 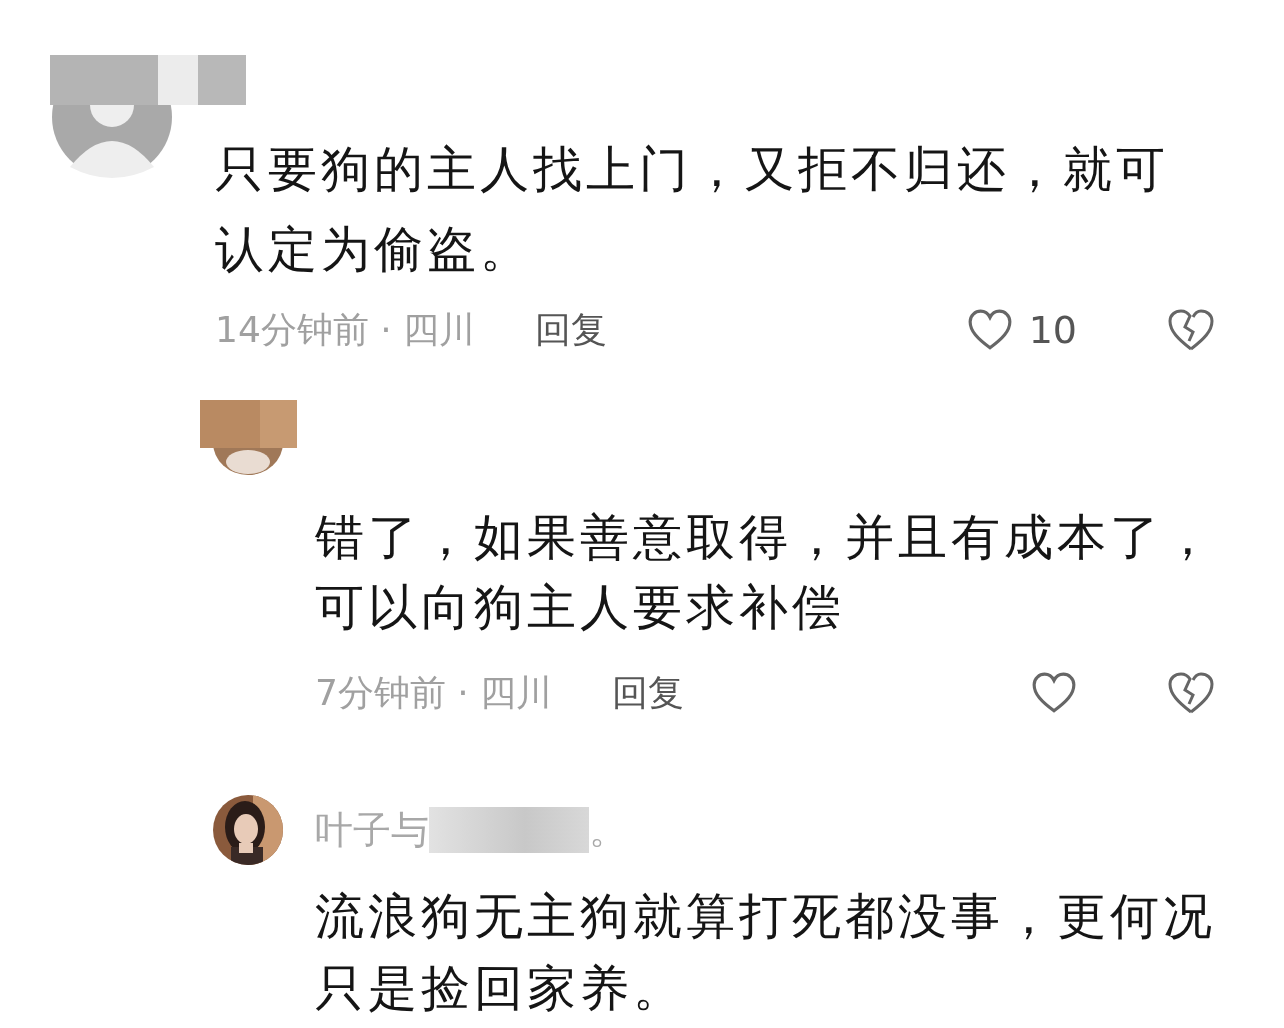 I want to click on comment-meta: 14分钟前 · 四川, so click(x=345, y=329).